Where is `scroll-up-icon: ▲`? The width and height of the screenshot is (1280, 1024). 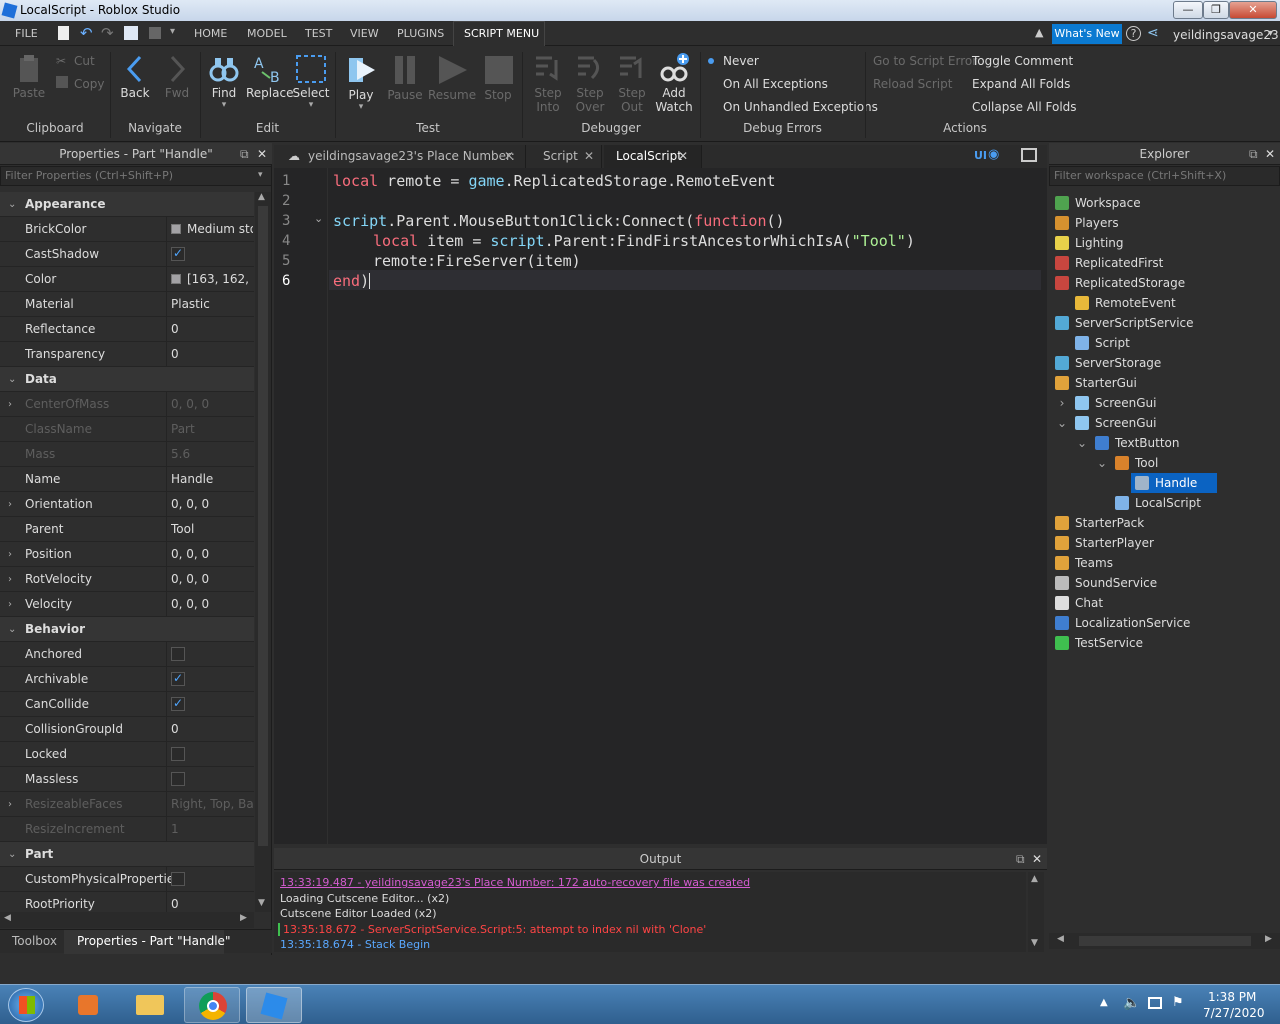
scroll-up-icon: ▲ is located at coordinates (261, 197).